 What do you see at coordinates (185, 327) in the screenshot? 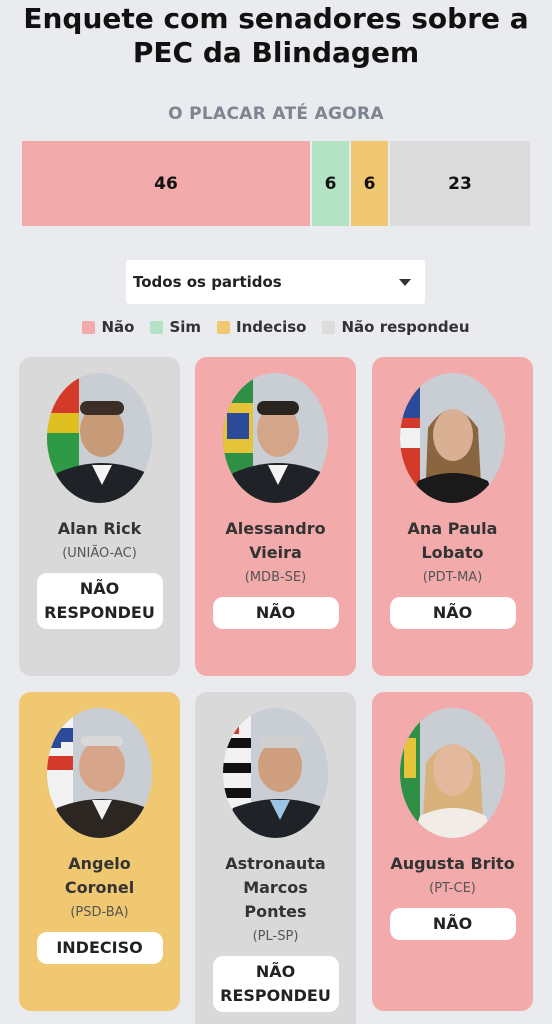
I see `legend-label: Sim` at bounding box center [185, 327].